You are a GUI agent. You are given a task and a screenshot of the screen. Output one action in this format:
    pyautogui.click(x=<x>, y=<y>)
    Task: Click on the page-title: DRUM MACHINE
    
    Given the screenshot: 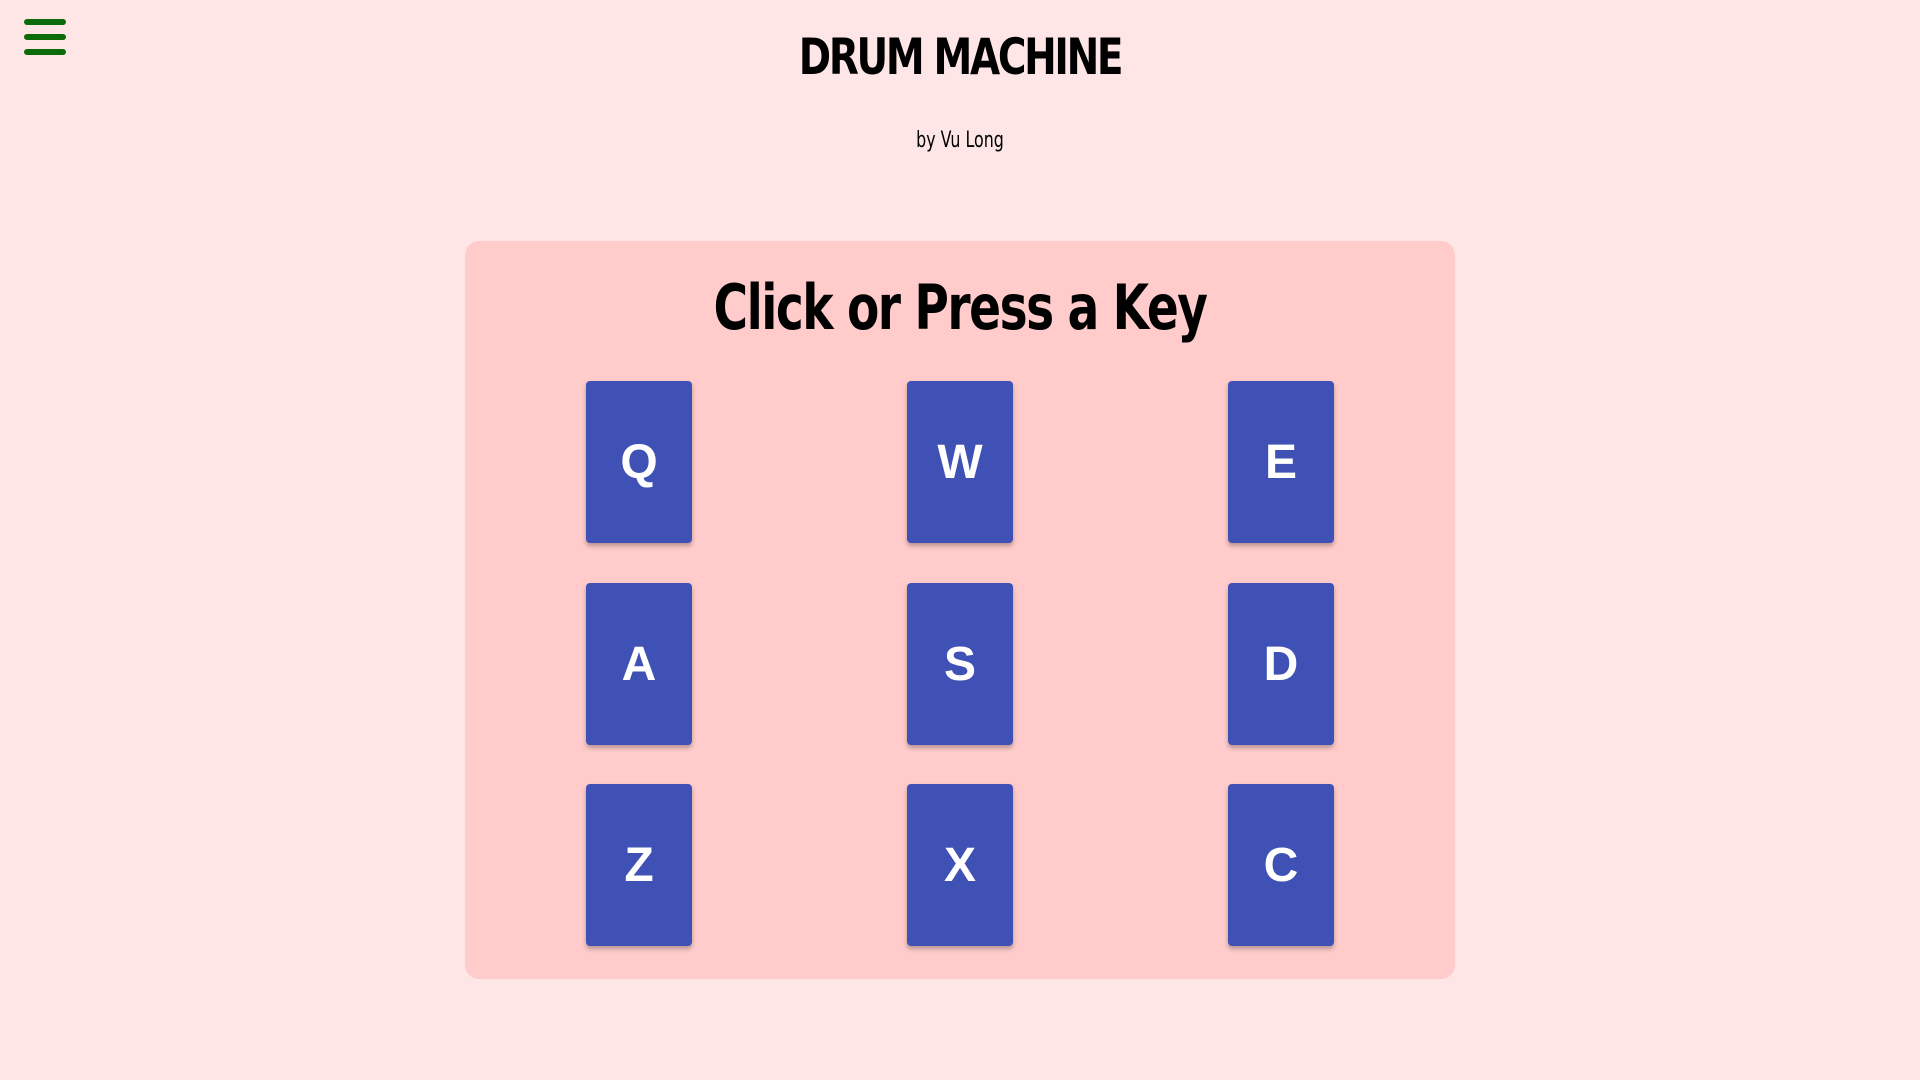 What is the action you would take?
    pyautogui.click(x=961, y=57)
    